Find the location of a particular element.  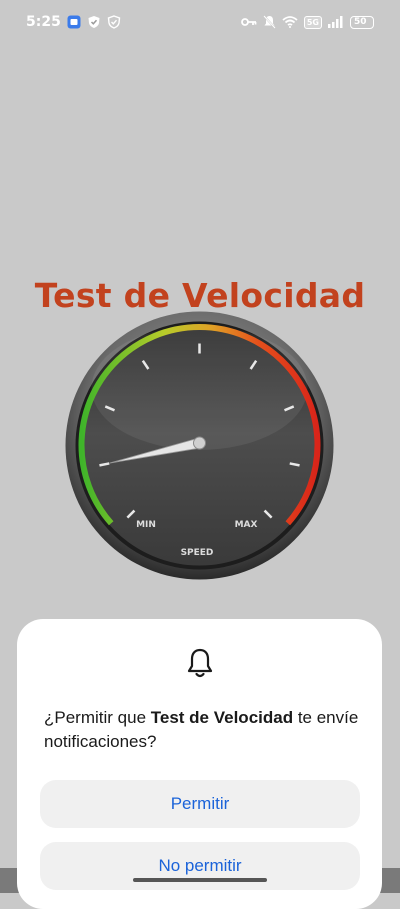

deny-button: No permitir is located at coordinates (200, 866).